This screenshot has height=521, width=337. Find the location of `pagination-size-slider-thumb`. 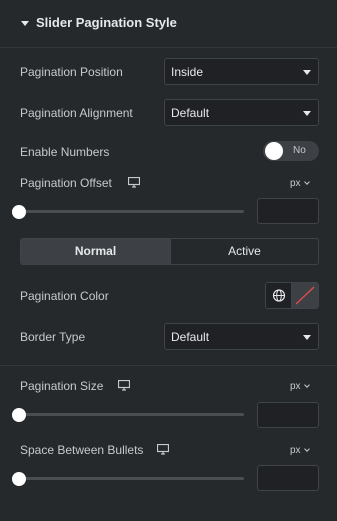

pagination-size-slider-thumb is located at coordinates (19, 415).